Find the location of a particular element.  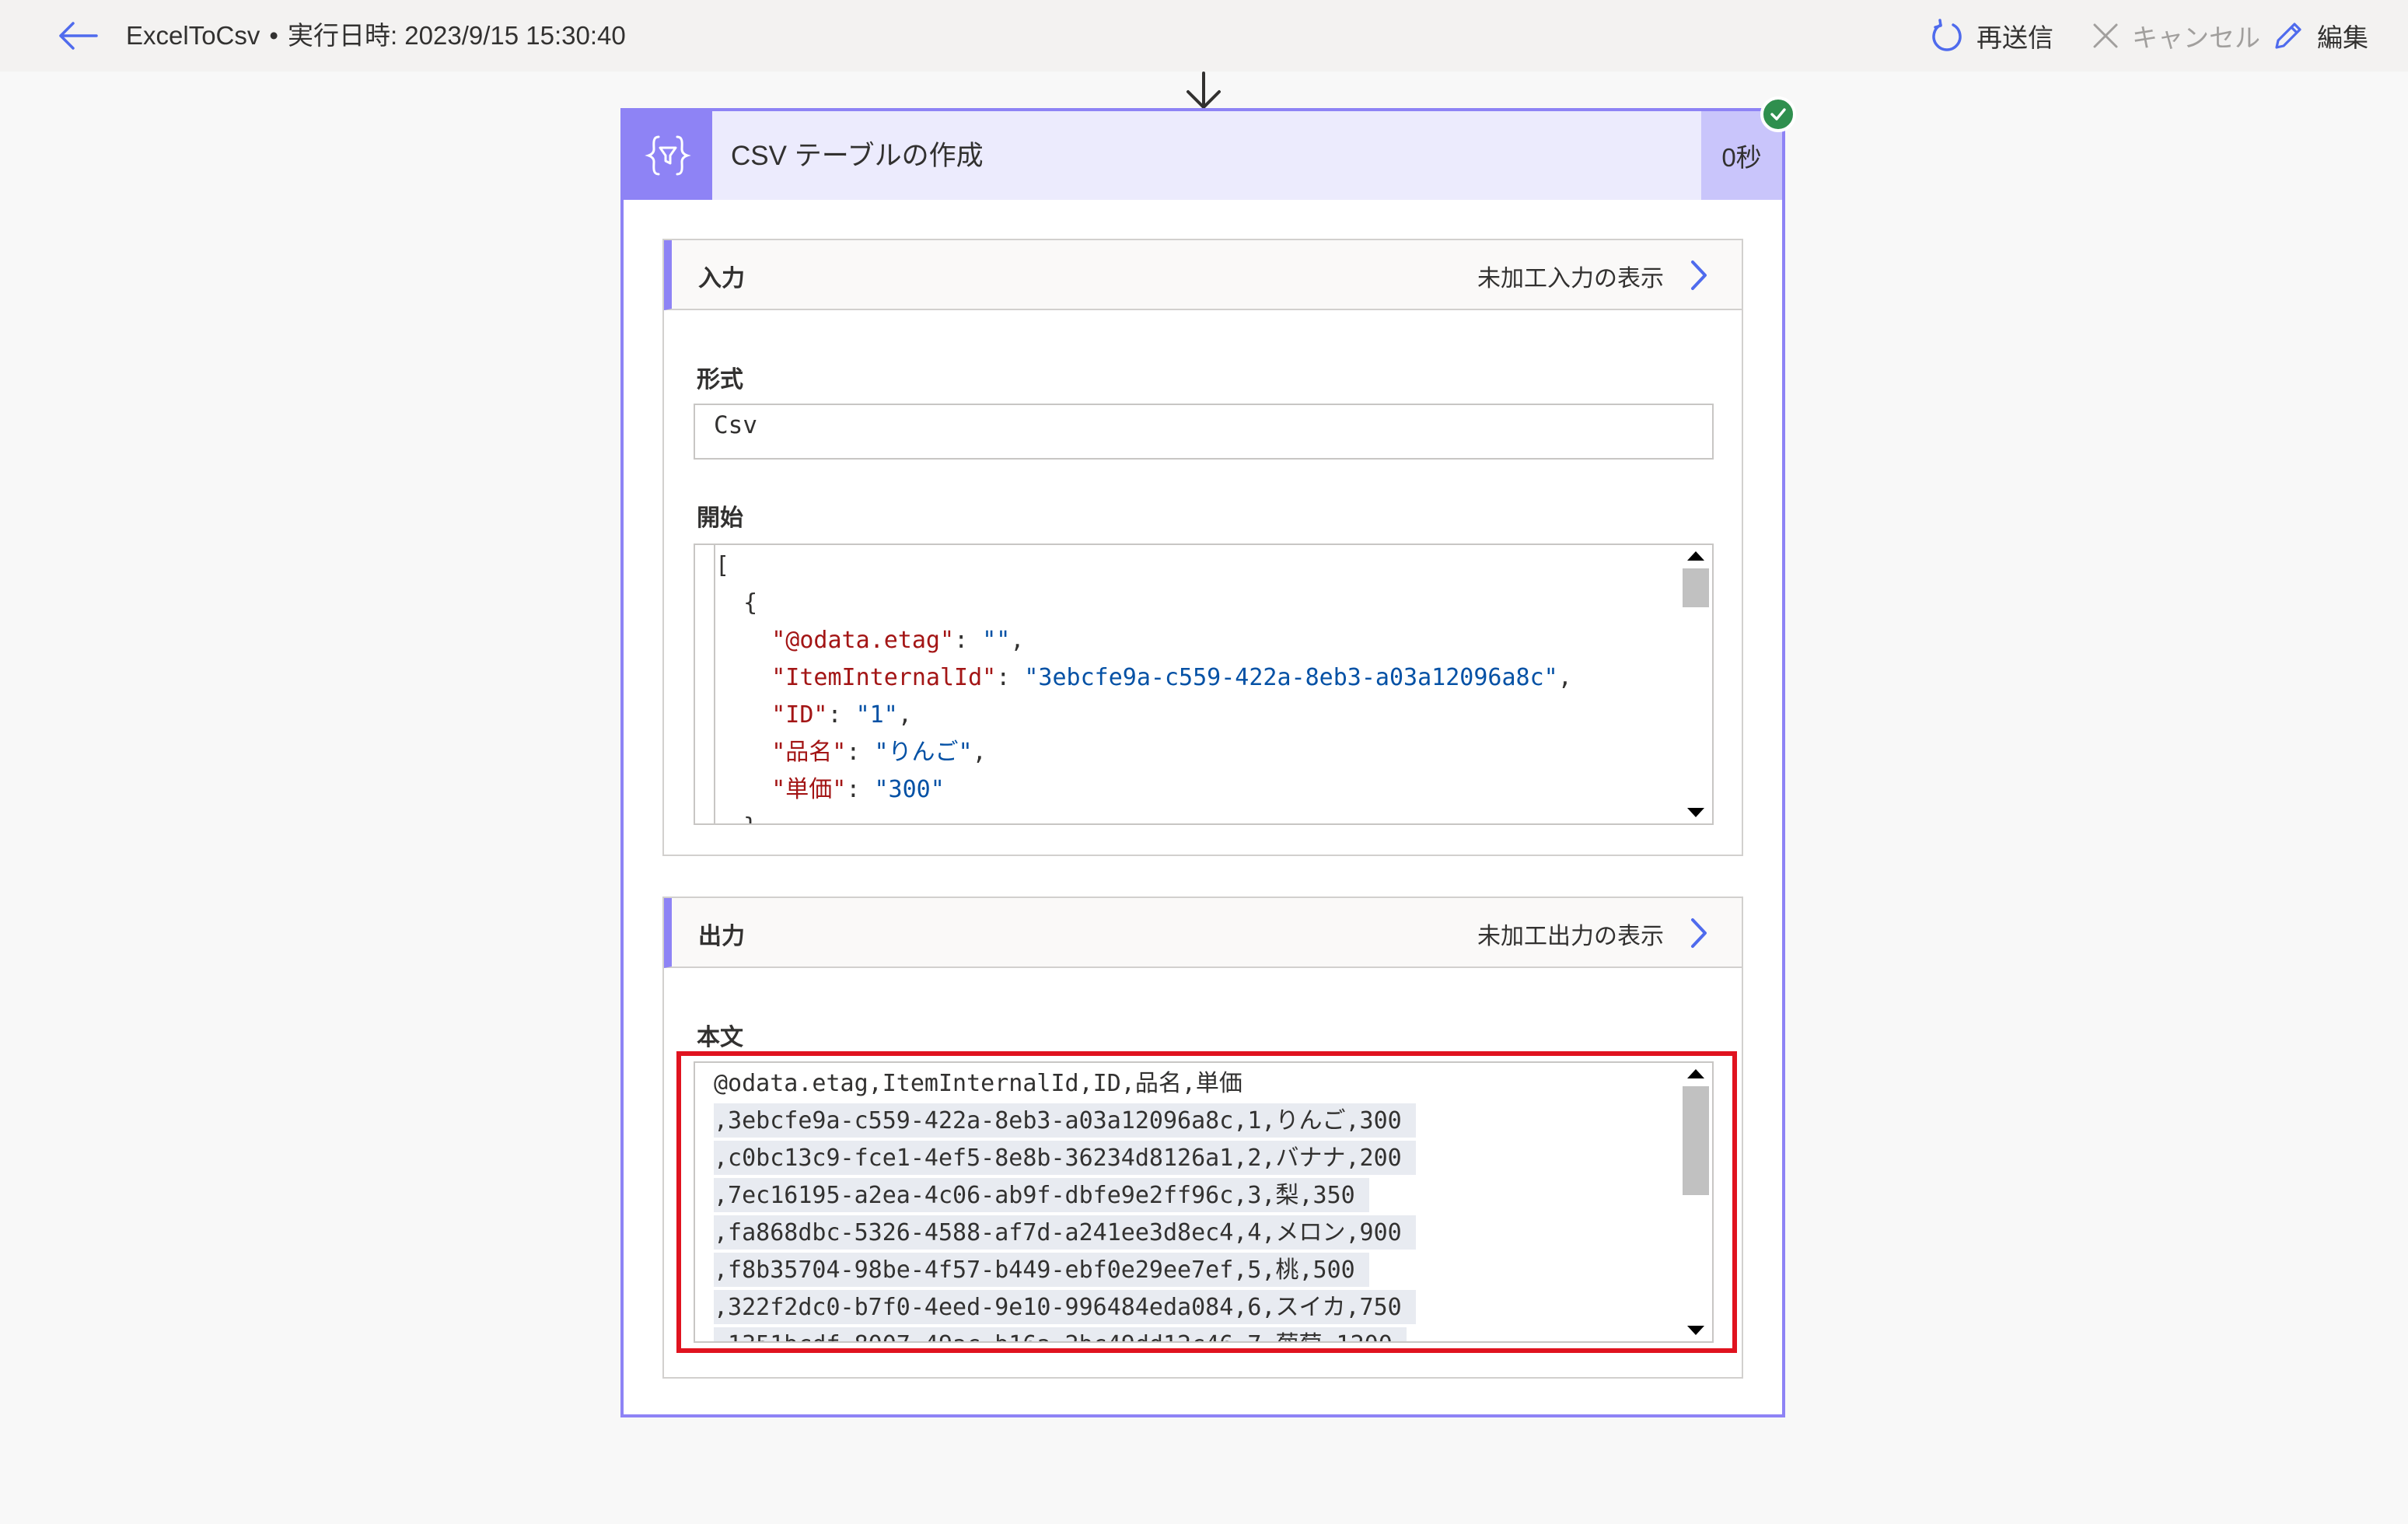

json-string: "300" is located at coordinates (910, 789).